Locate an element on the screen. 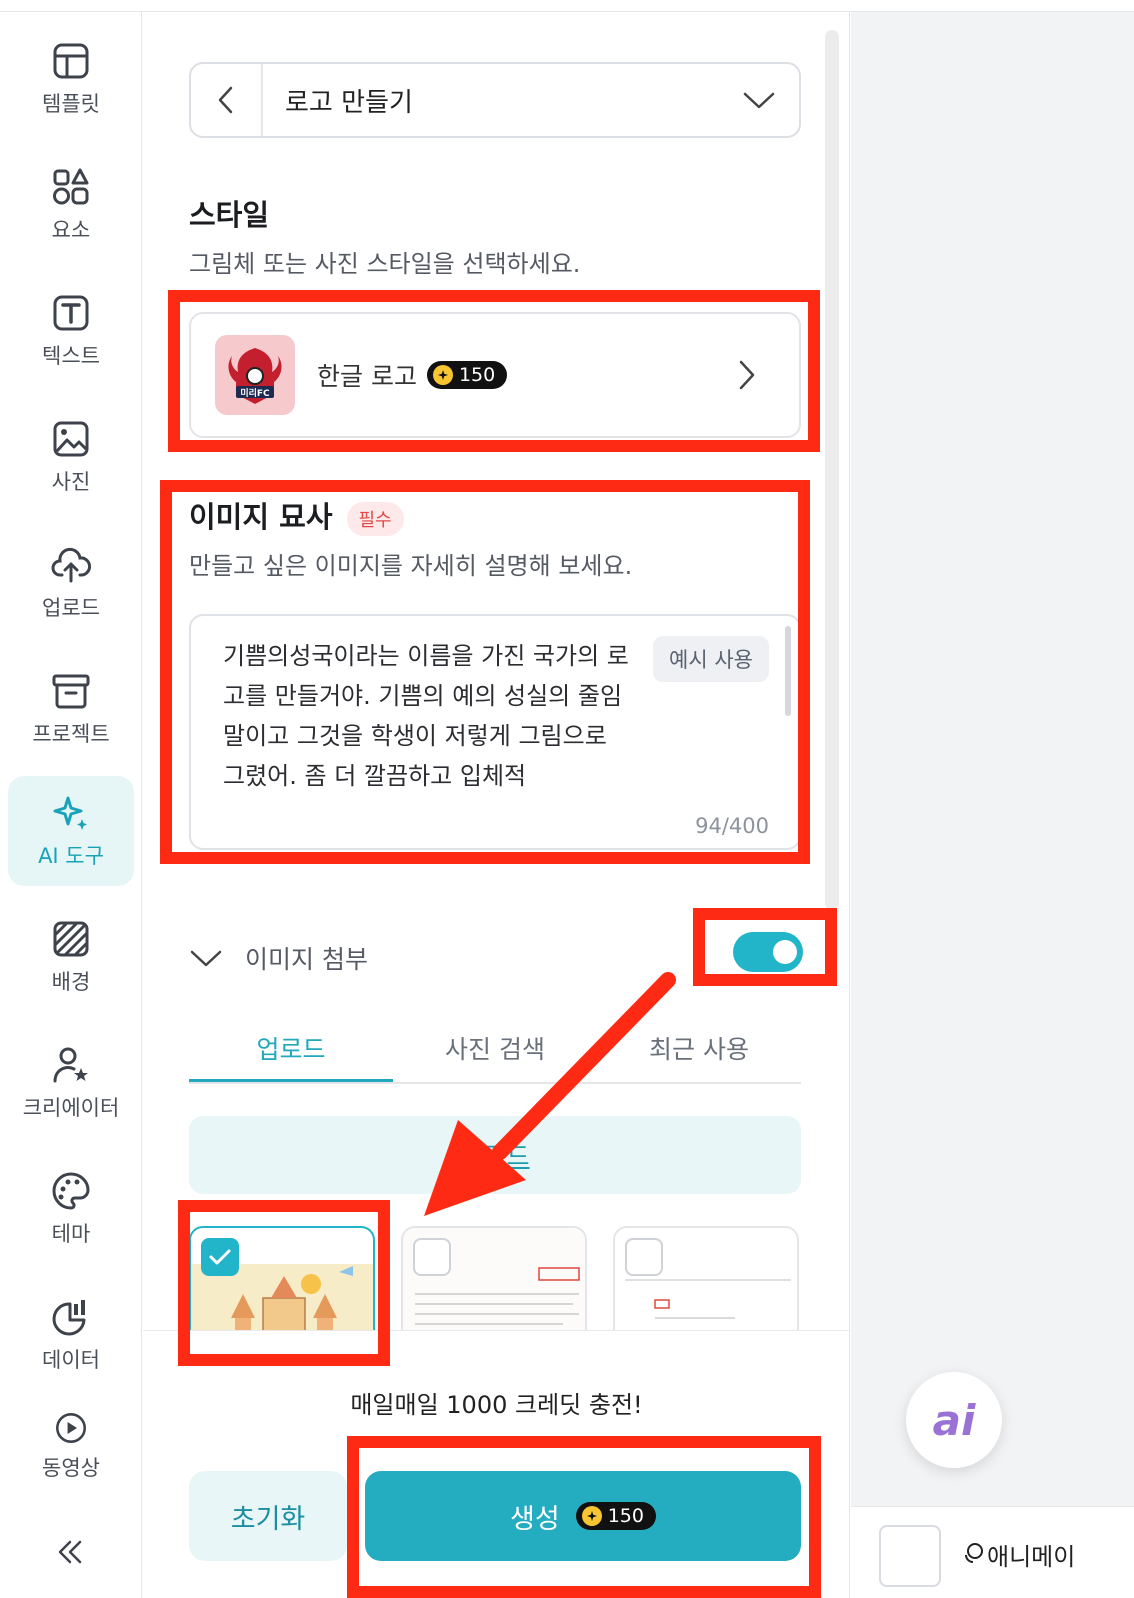 The image size is (1134, 1598). collapse-rail-button is located at coordinates (70, 1552).